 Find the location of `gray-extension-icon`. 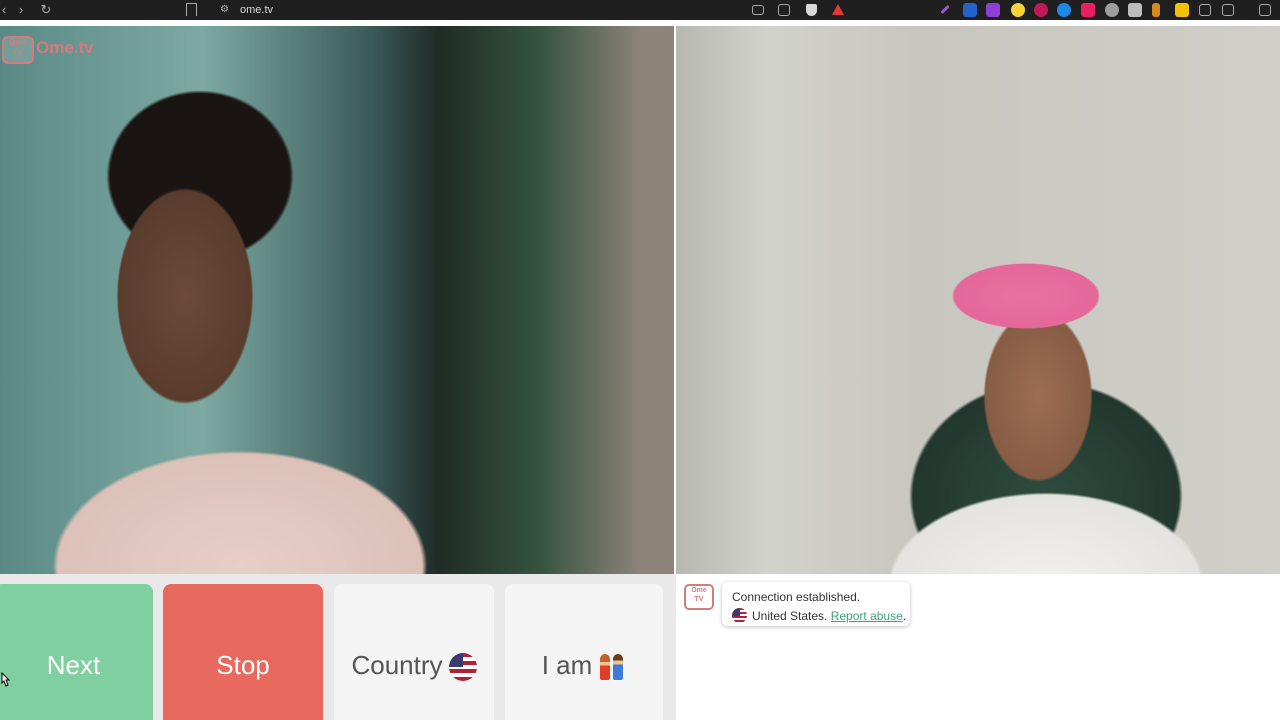

gray-extension-icon is located at coordinates (1112, 10).